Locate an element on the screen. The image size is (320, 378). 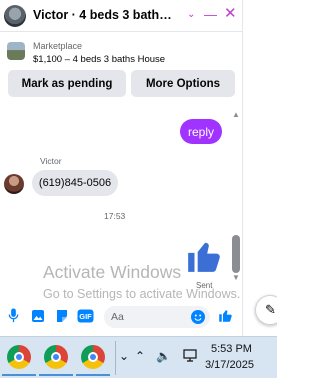
gif-icon: GIF is located at coordinates (85, 315).